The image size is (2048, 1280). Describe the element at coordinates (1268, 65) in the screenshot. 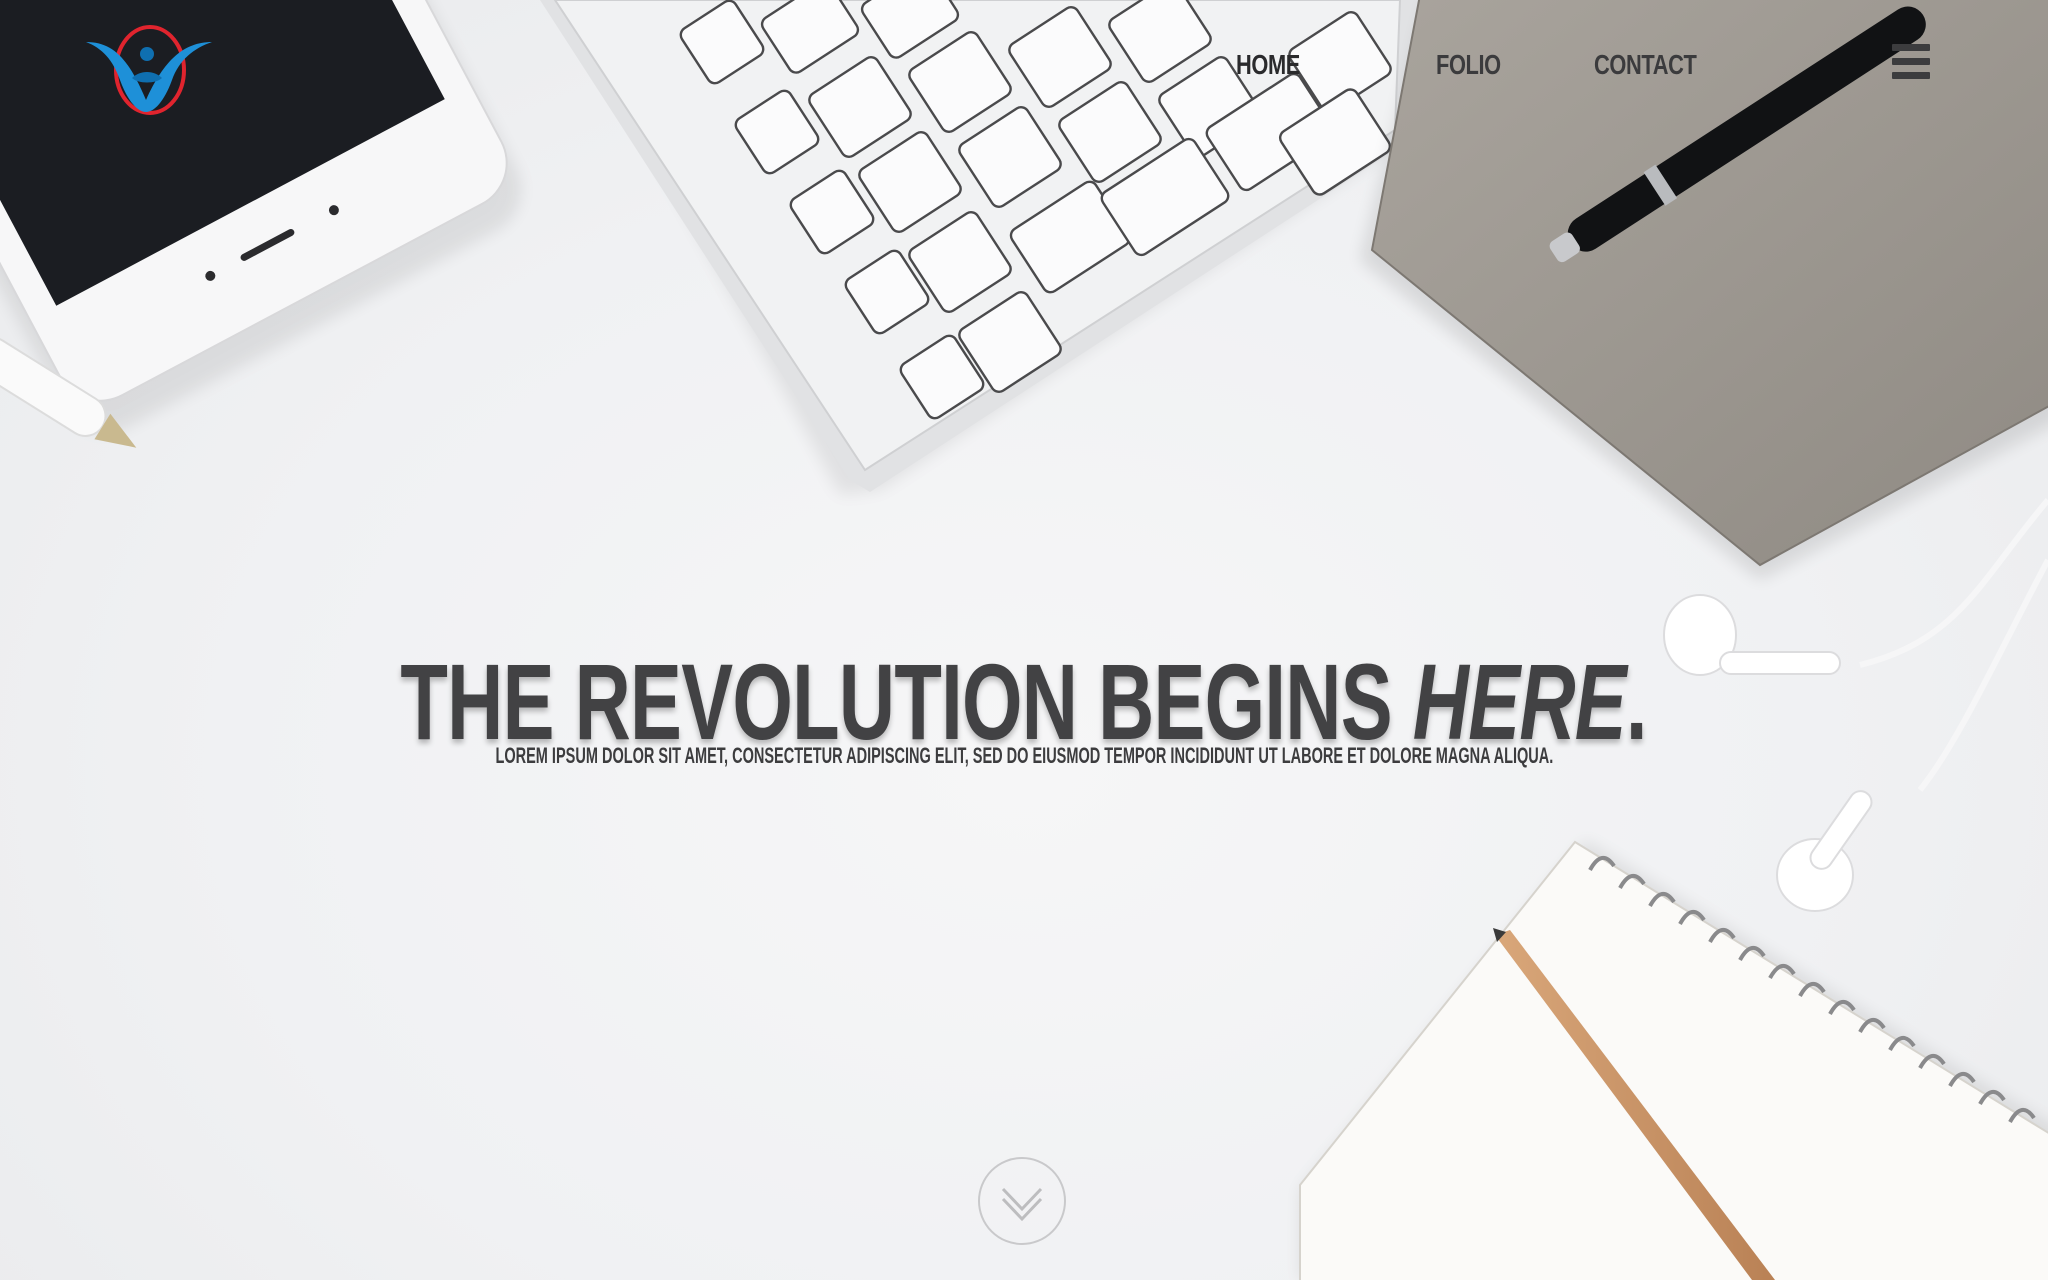

I see `nav-home-link: HOME` at that location.